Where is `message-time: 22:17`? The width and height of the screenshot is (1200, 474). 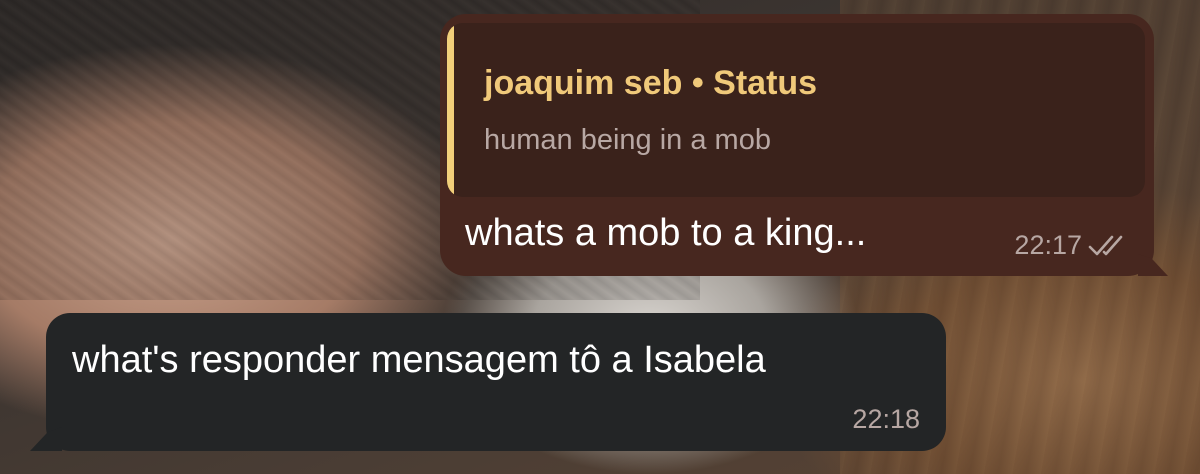 message-time: 22:17 is located at coordinates (1048, 245).